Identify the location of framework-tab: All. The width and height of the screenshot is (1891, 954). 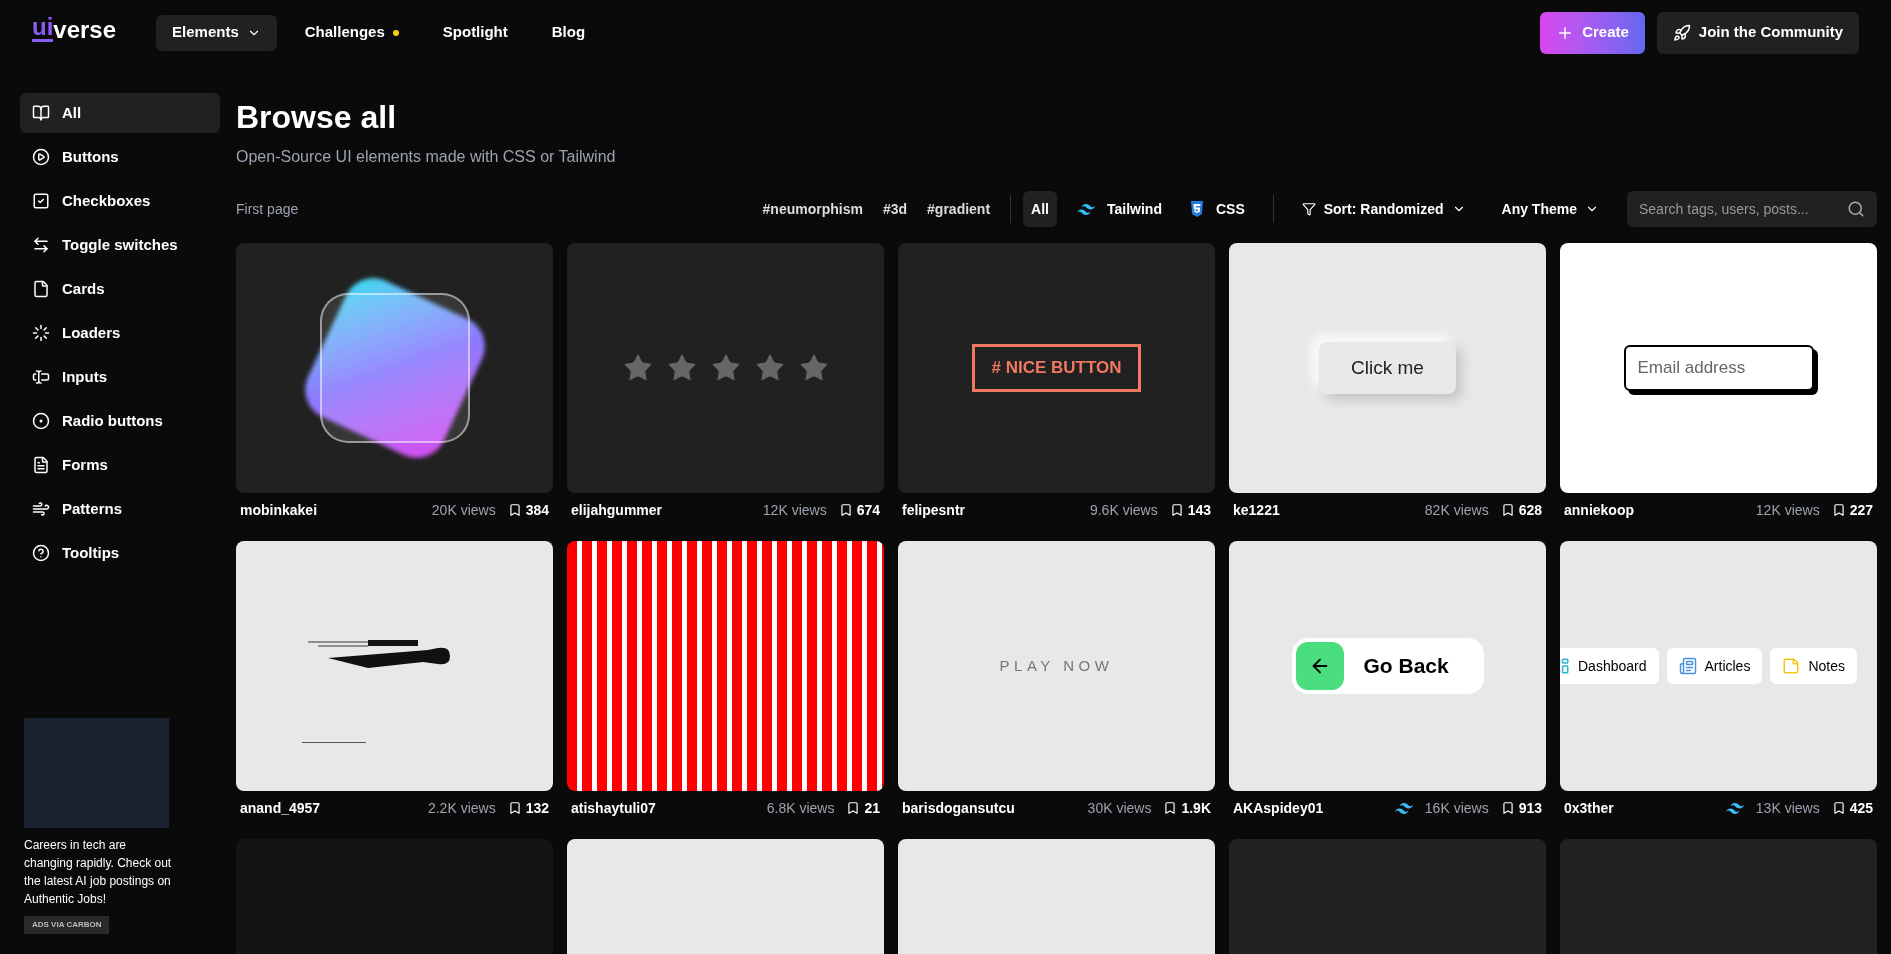
(1040, 209).